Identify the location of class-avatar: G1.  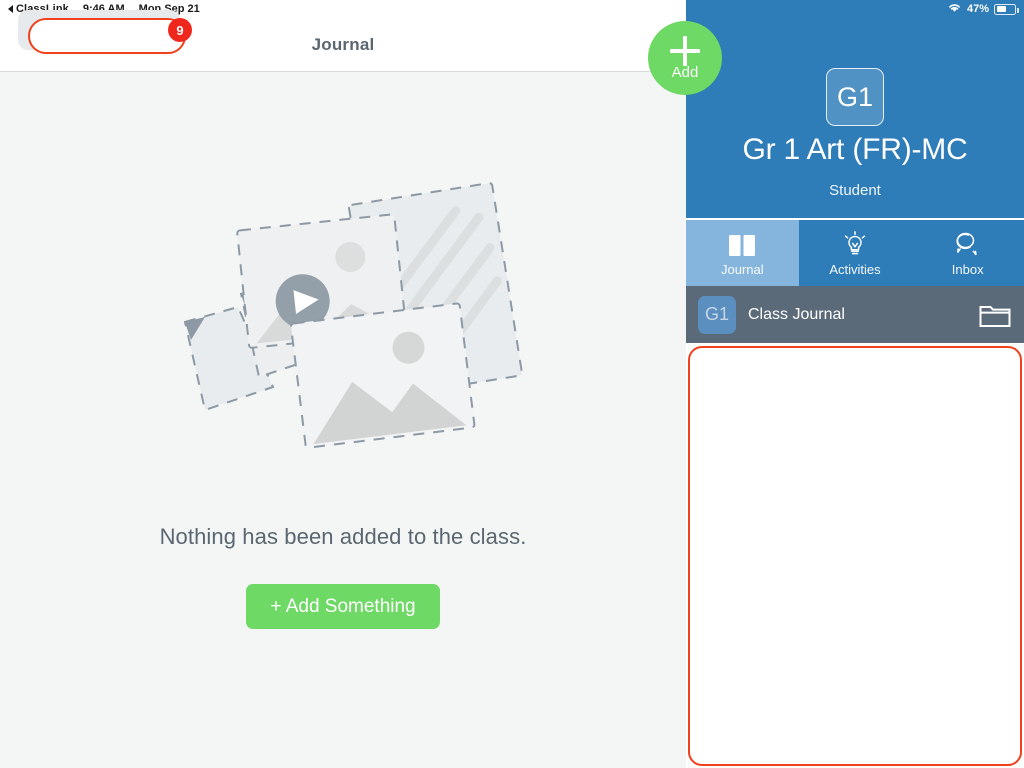
(855, 97).